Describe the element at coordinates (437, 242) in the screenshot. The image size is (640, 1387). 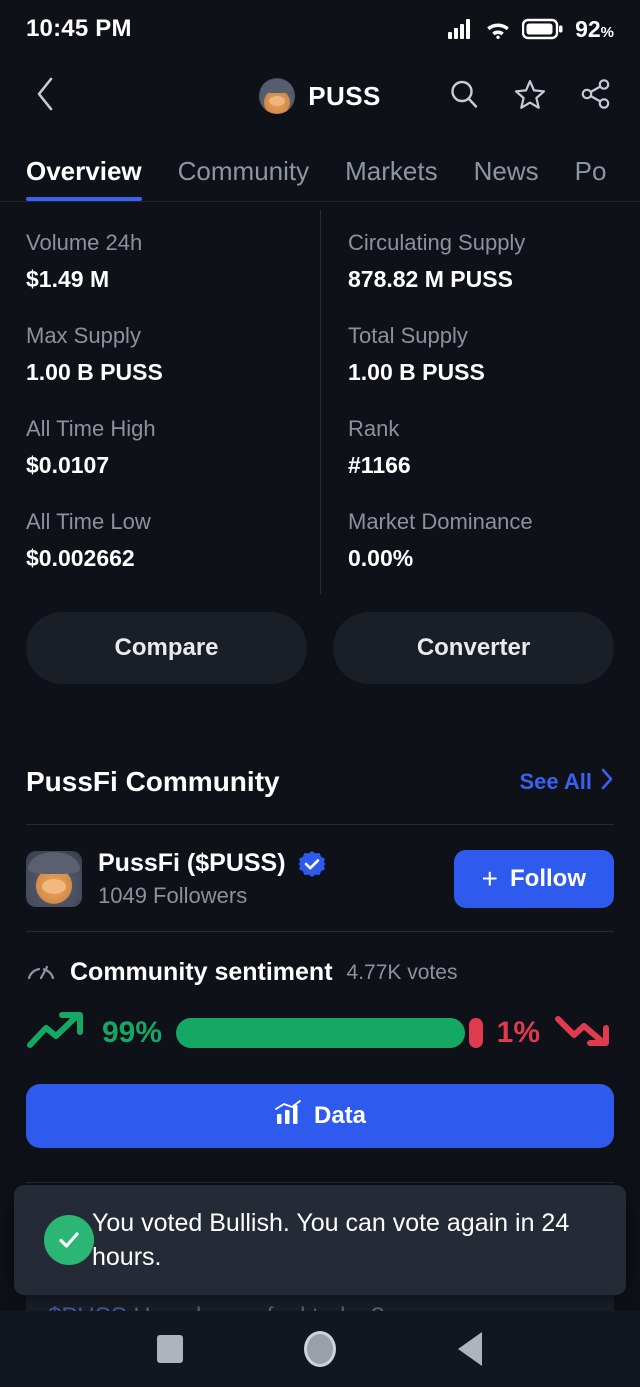
I see `stat-label: Circulating Supply` at that location.